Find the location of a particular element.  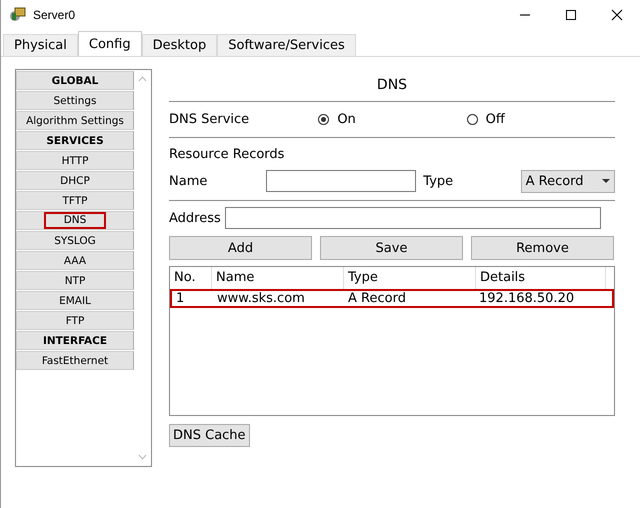

table-cell-text: www.sks.com is located at coordinates (261, 298).